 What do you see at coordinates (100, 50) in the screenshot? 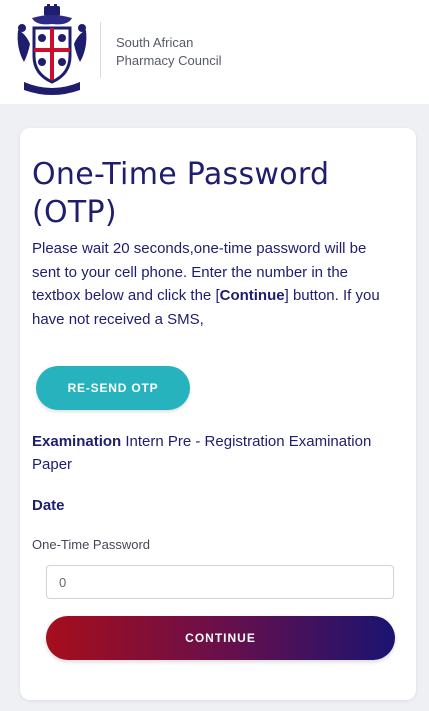
I see `header-divider` at bounding box center [100, 50].